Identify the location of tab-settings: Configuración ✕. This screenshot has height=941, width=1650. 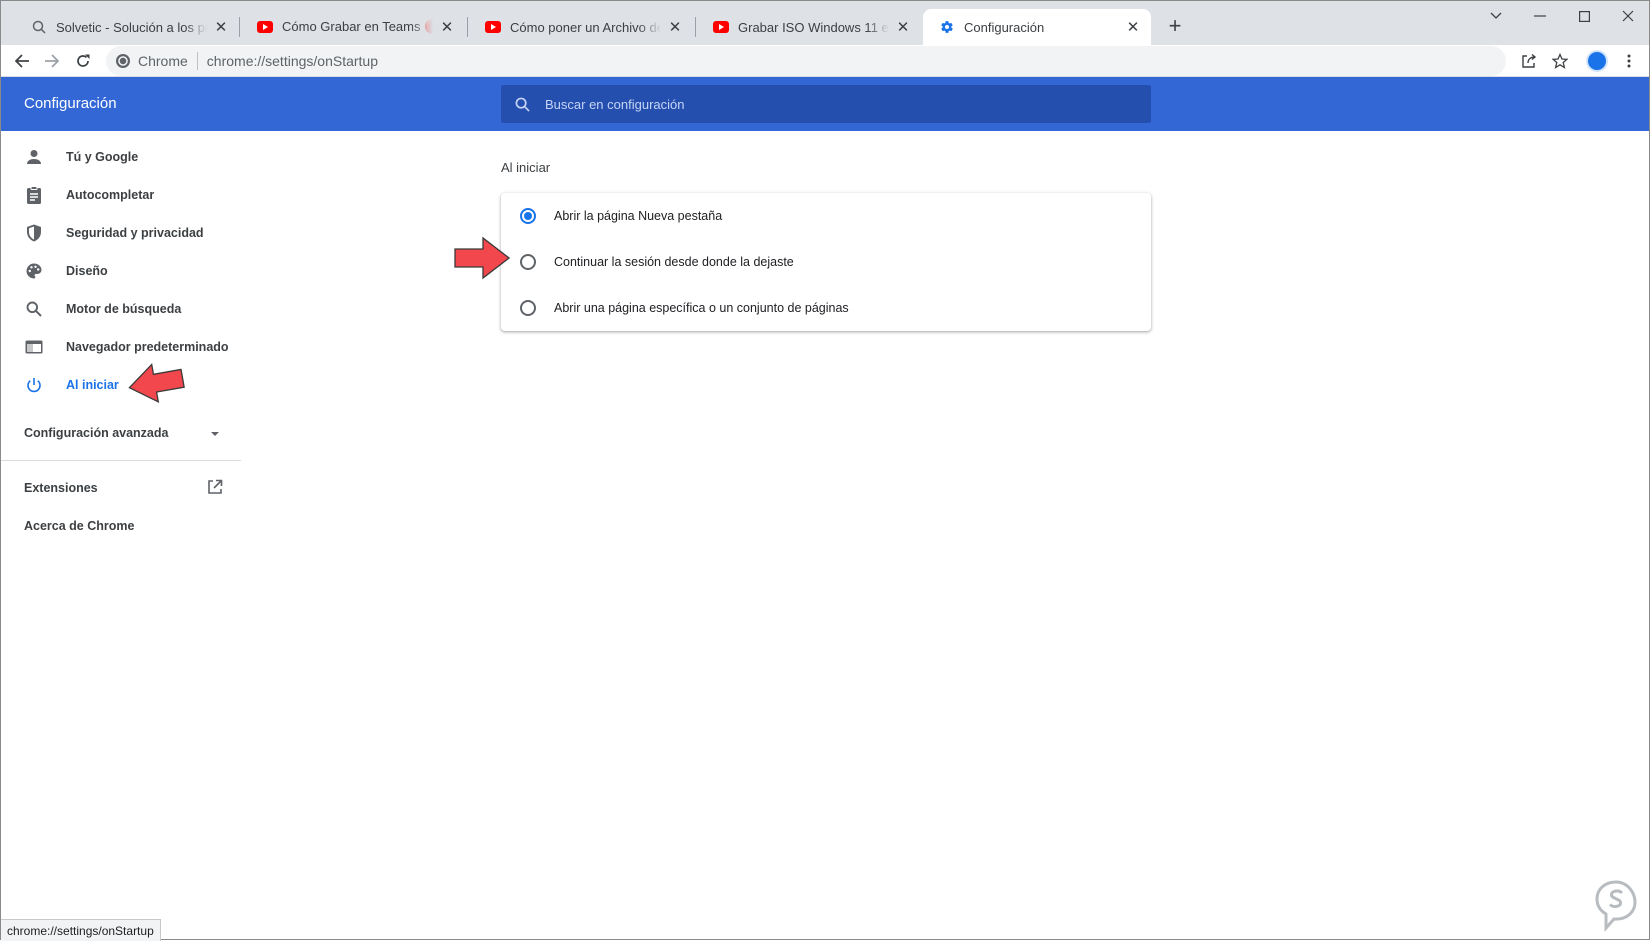
(1037, 27).